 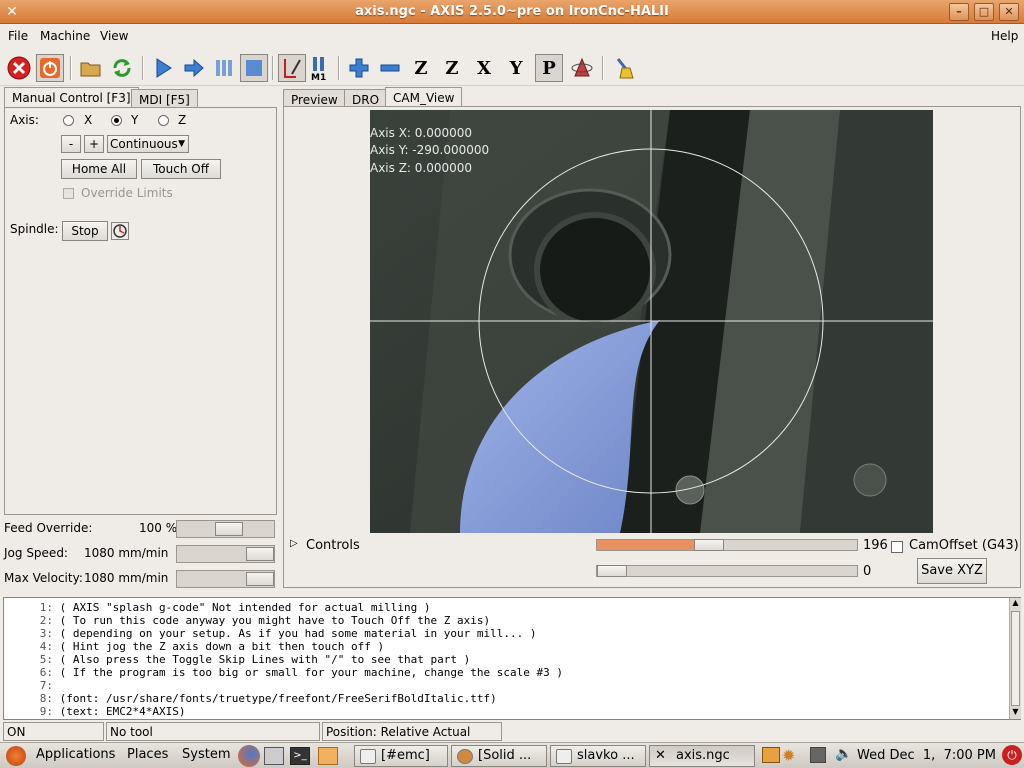 What do you see at coordinates (582, 68) in the screenshot?
I see `rotate-view-icon` at bounding box center [582, 68].